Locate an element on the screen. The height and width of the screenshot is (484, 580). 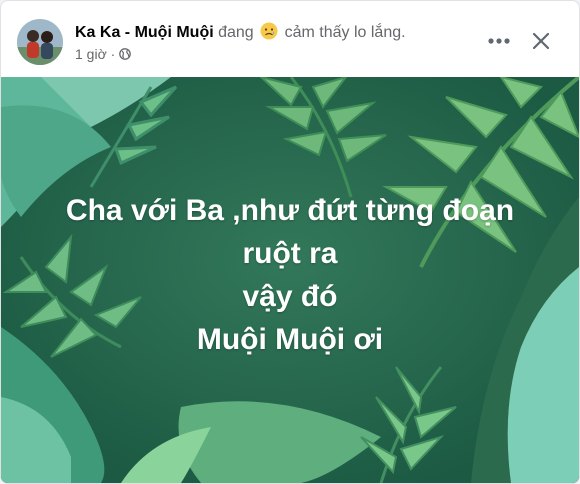
status-prefix: đang is located at coordinates (236, 32).